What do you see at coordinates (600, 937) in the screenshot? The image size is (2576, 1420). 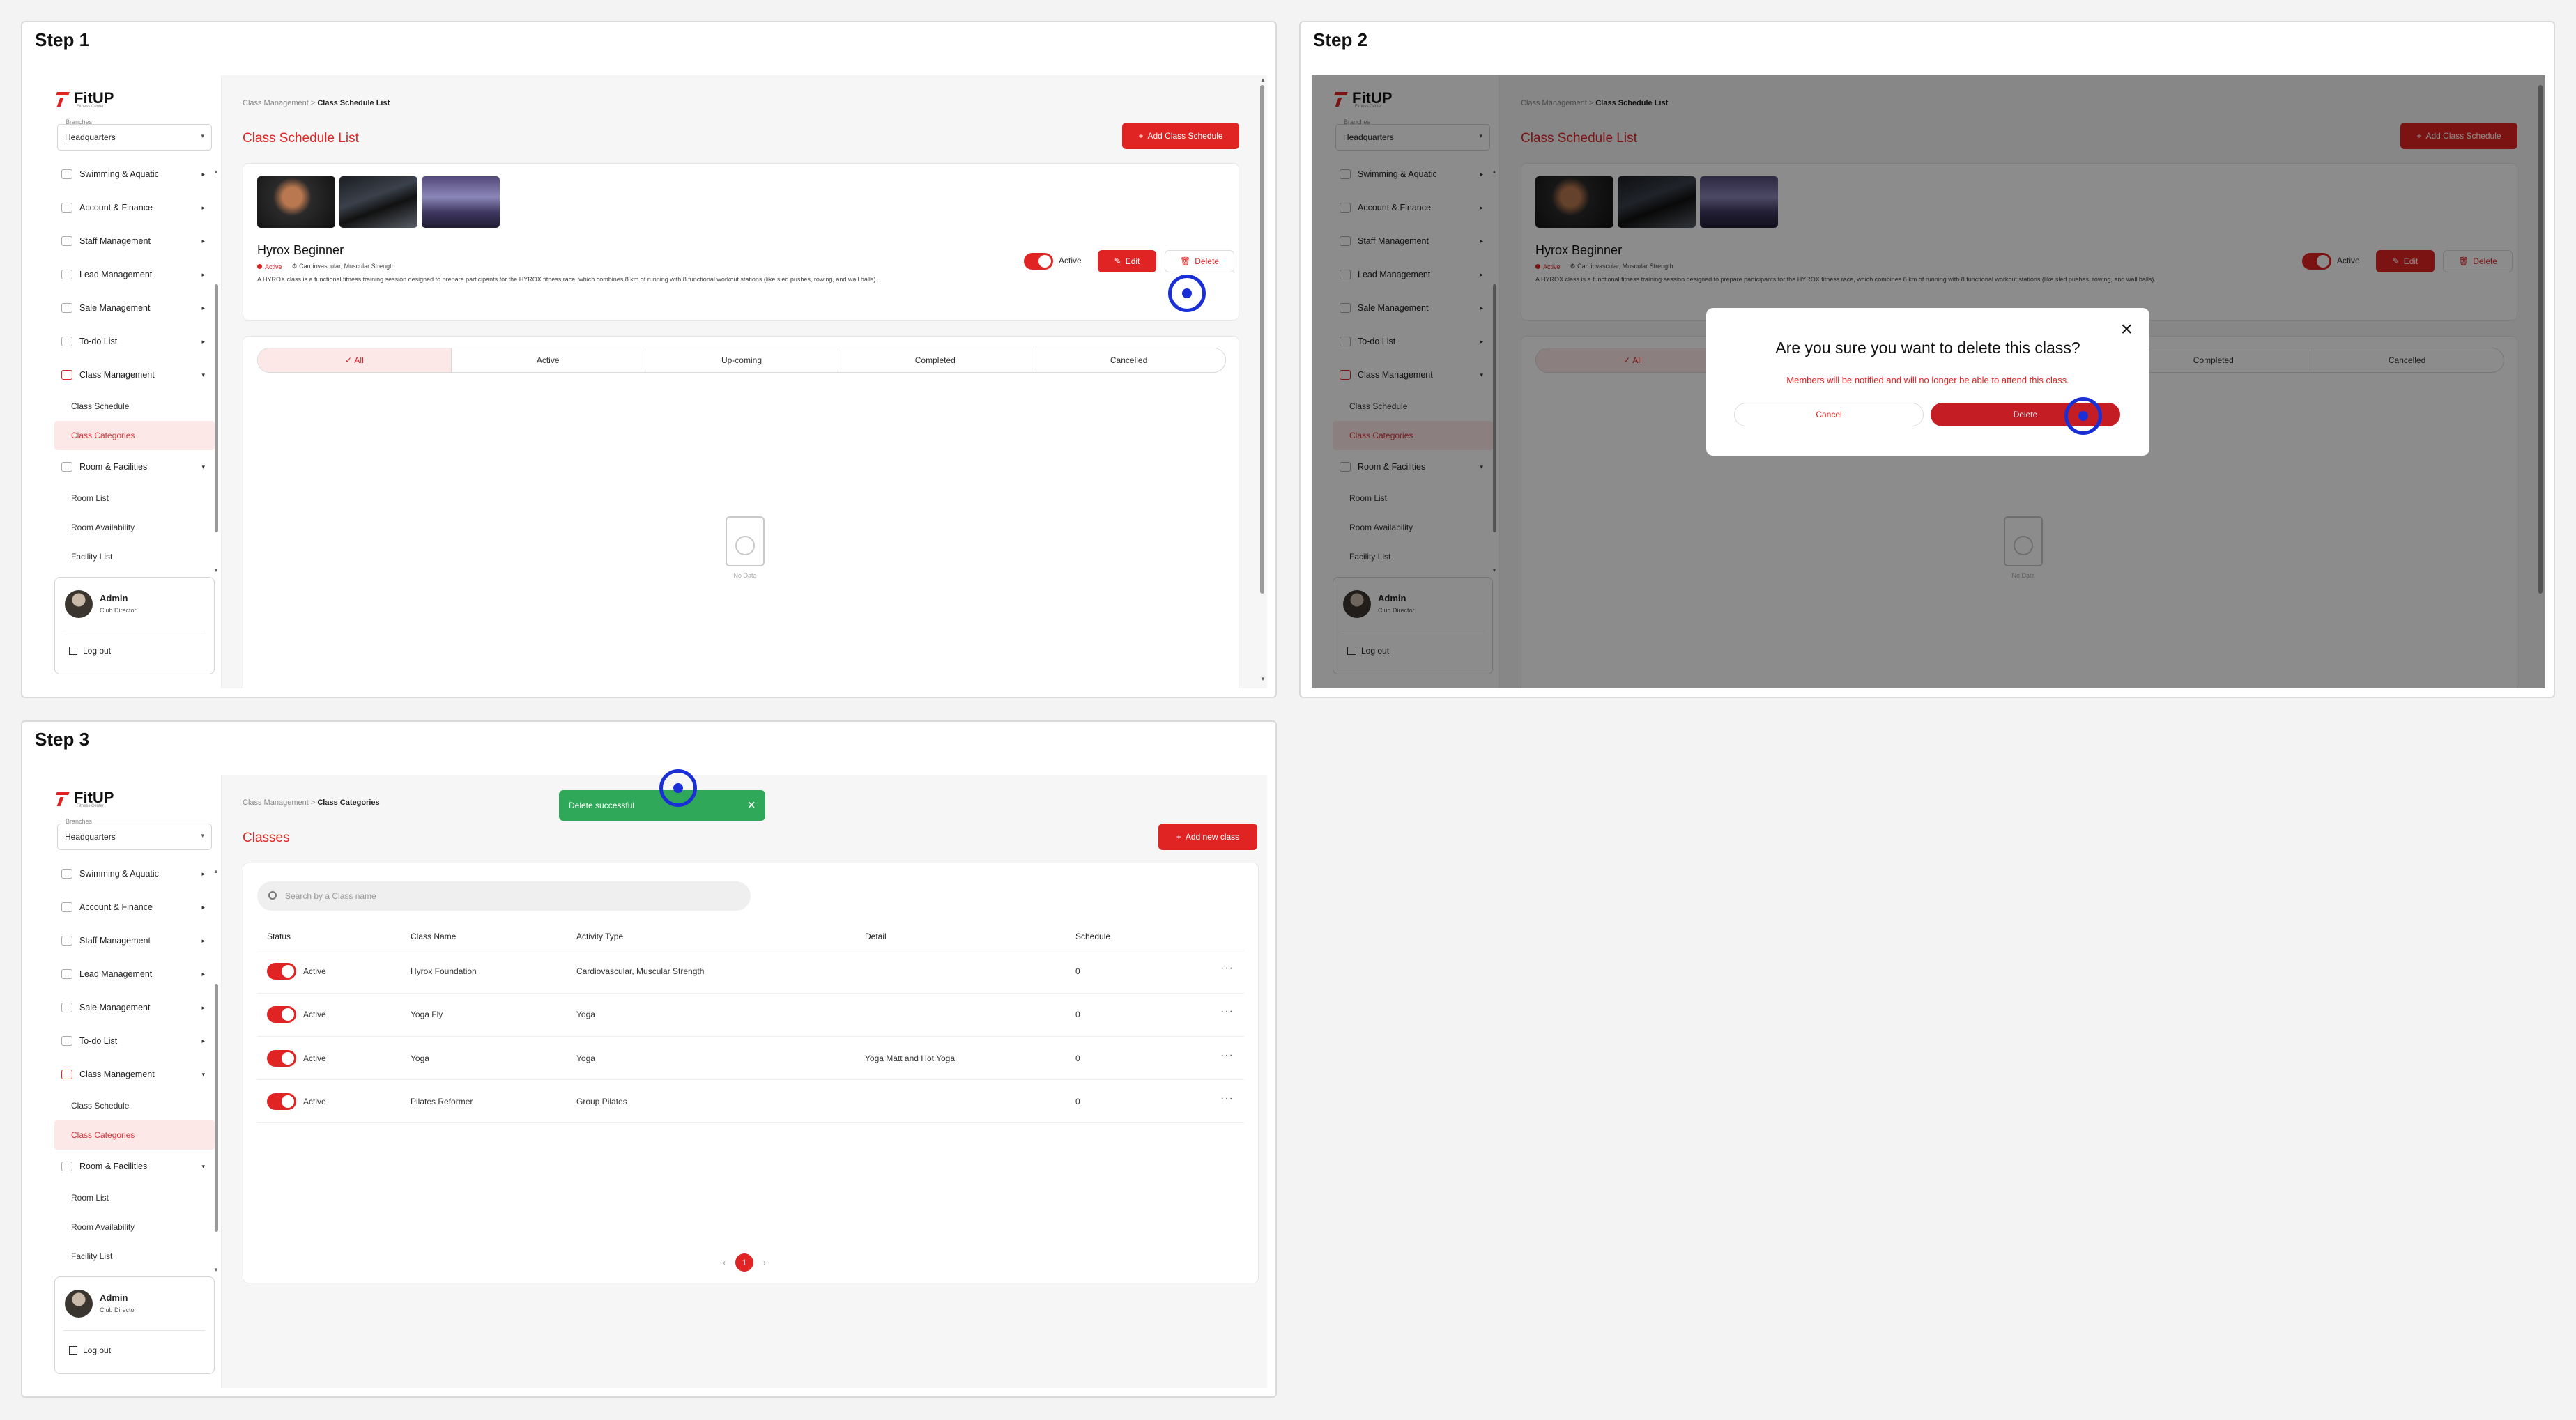 I see `column-header-activity-type: Activity Type` at bounding box center [600, 937].